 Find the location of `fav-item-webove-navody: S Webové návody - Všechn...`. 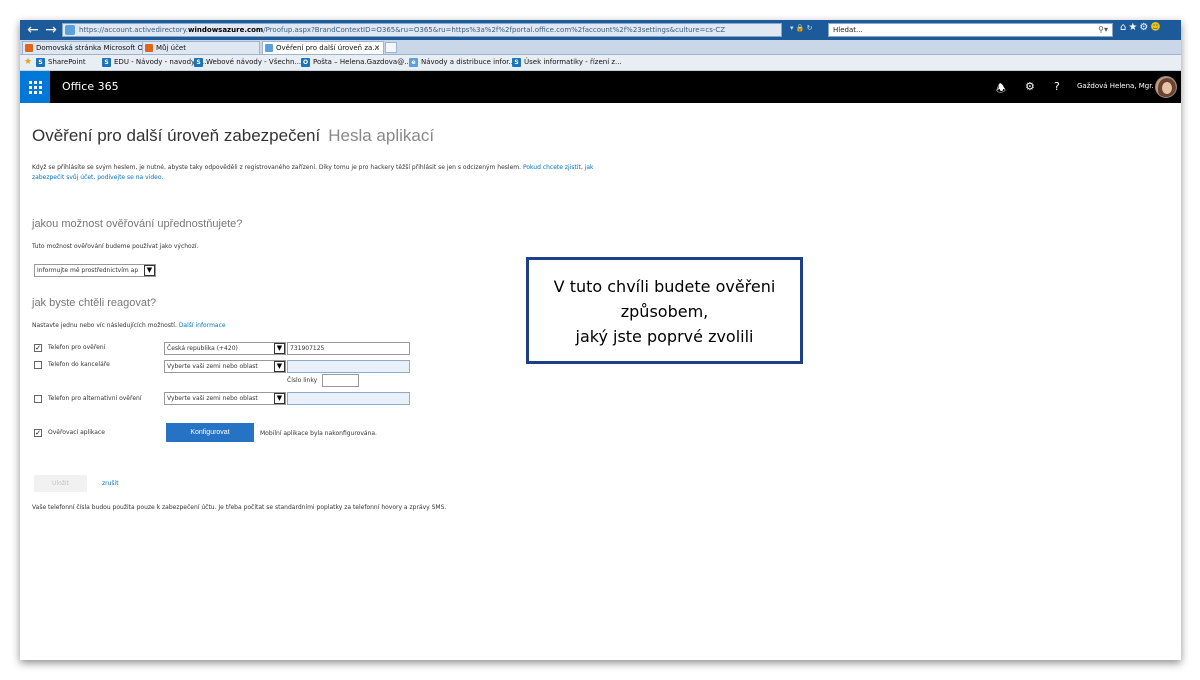

fav-item-webove-navody: S Webové návody - Všechn... is located at coordinates (247, 62).